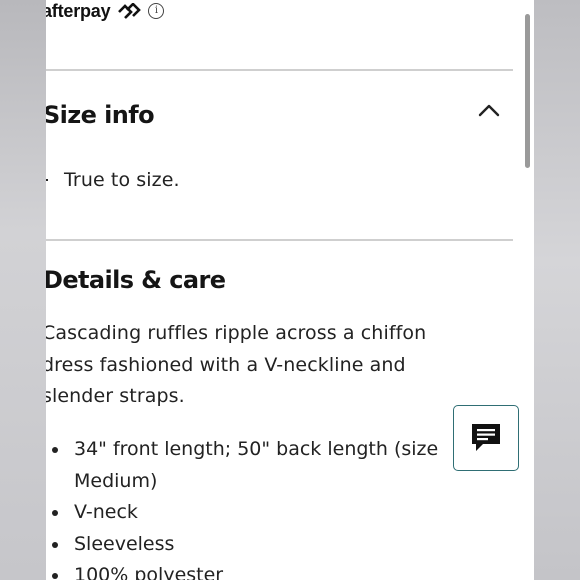 This screenshot has height=580, width=580. Describe the element at coordinates (527, 91) in the screenshot. I see `scrollbar` at that location.